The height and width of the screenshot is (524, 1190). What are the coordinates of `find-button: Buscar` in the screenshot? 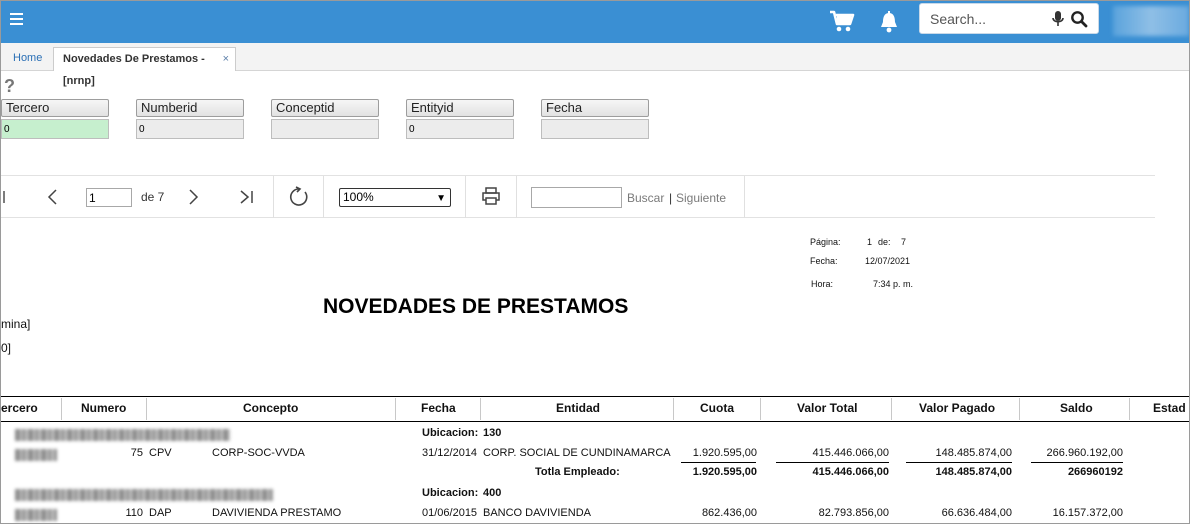 It's located at (645, 198).